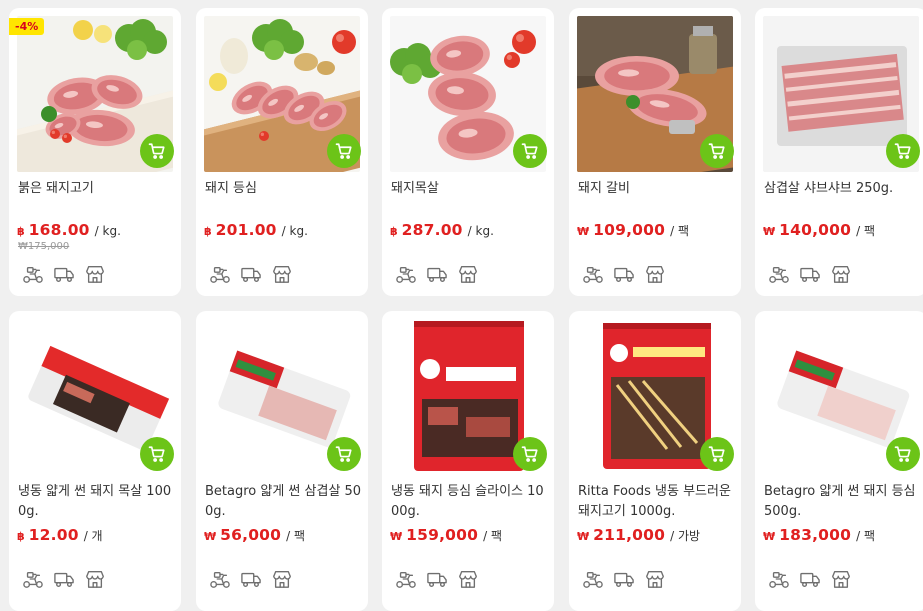 This screenshot has height=611, width=923. I want to click on product-price: 109,000, so click(629, 230).